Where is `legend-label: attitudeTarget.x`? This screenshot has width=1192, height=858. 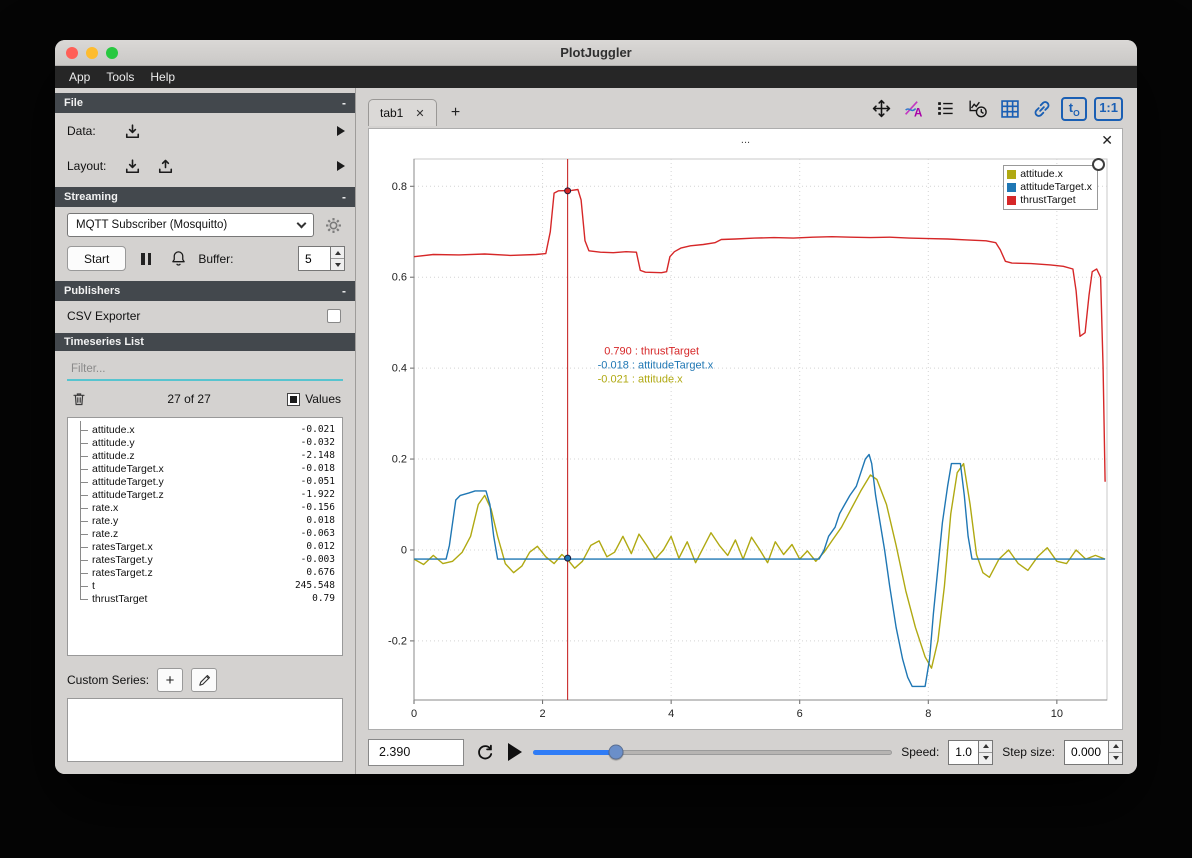
legend-label: attitudeTarget.x is located at coordinates (1056, 187).